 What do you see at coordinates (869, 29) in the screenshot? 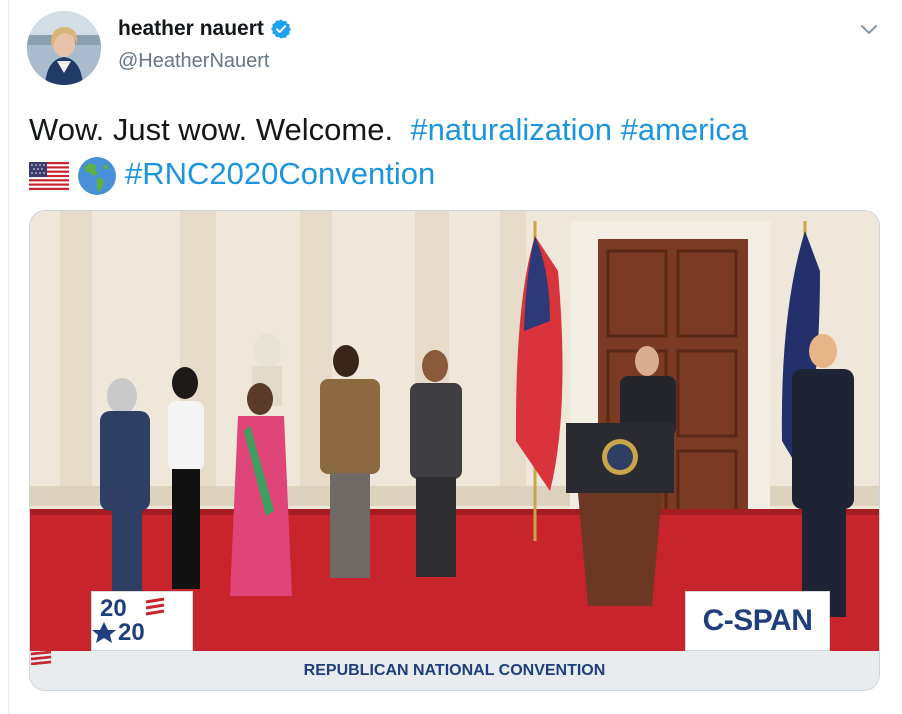
I see `chevron-down-icon` at bounding box center [869, 29].